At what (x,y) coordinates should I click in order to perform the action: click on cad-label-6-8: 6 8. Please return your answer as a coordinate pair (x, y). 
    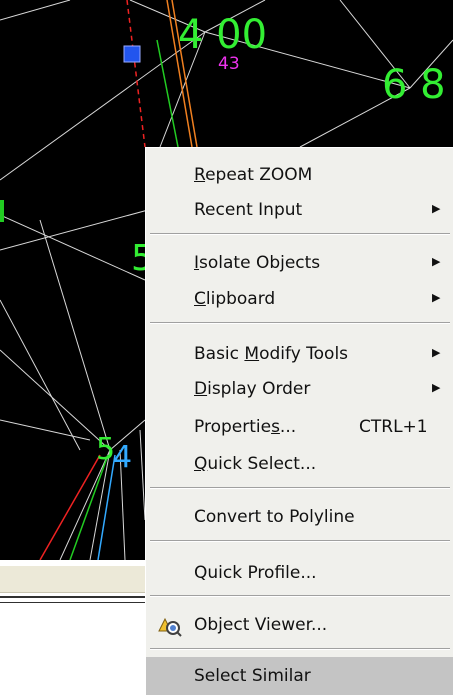
    Looking at the image, I should click on (414, 85).